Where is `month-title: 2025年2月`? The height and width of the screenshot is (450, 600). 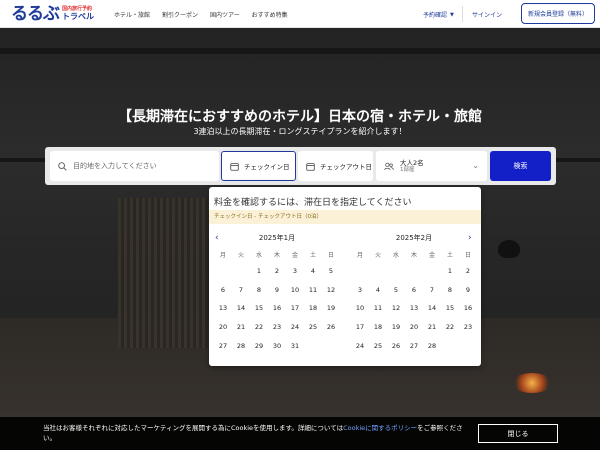
month-title: 2025年2月 is located at coordinates (414, 238).